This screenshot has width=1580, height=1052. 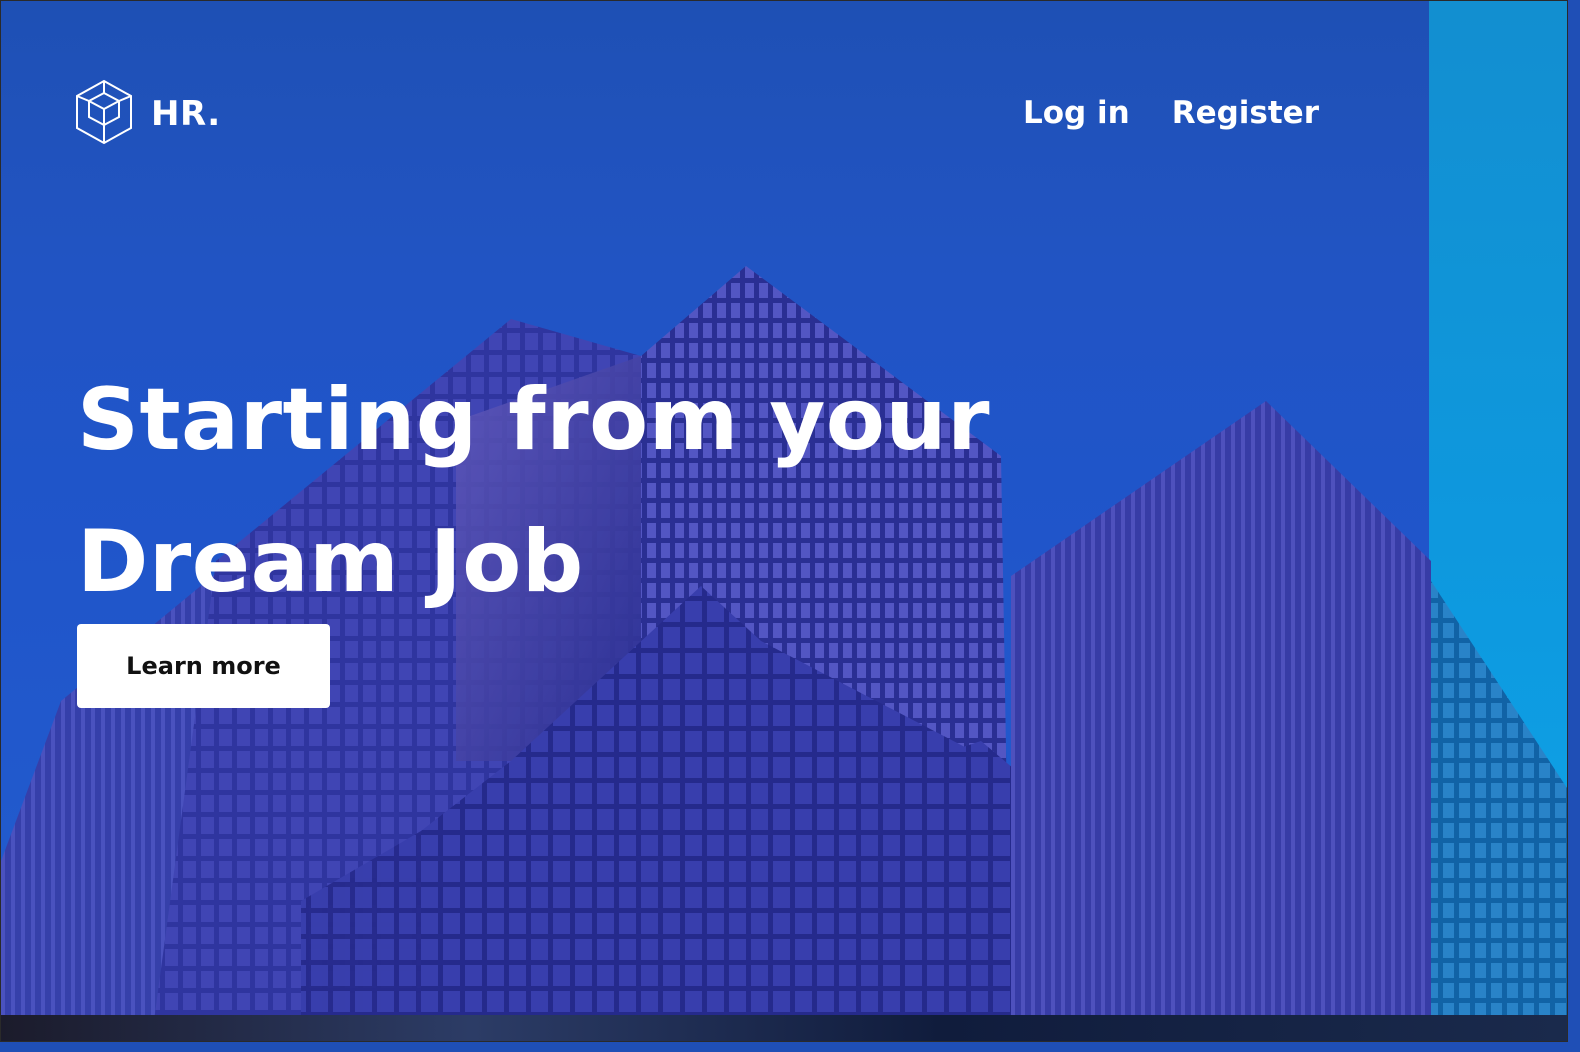 I want to click on learn-more-button: Learn more, so click(x=203, y=666).